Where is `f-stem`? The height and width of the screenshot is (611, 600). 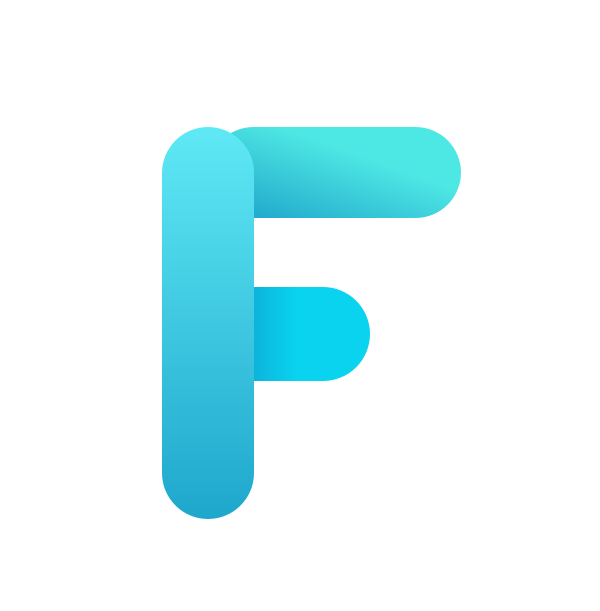
f-stem is located at coordinates (208, 323).